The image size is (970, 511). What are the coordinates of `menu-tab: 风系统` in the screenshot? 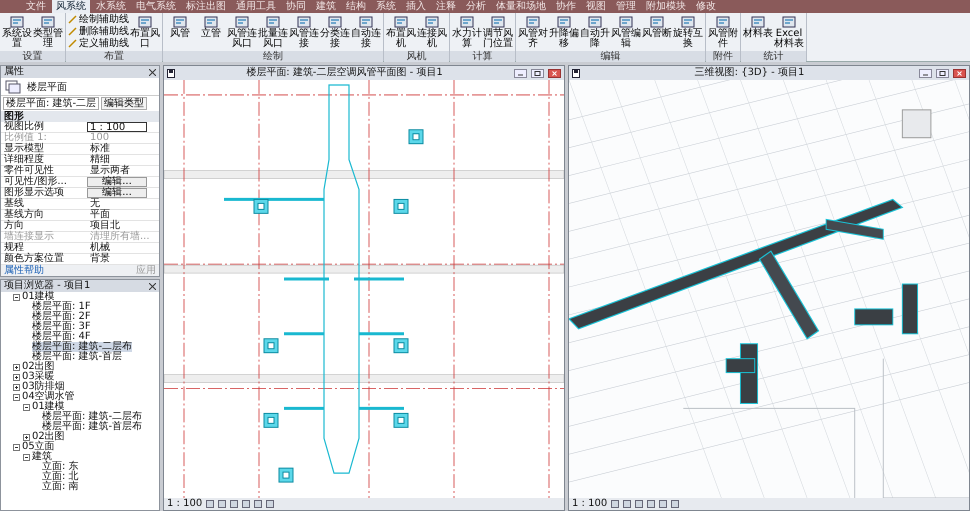 It's located at (71, 6).